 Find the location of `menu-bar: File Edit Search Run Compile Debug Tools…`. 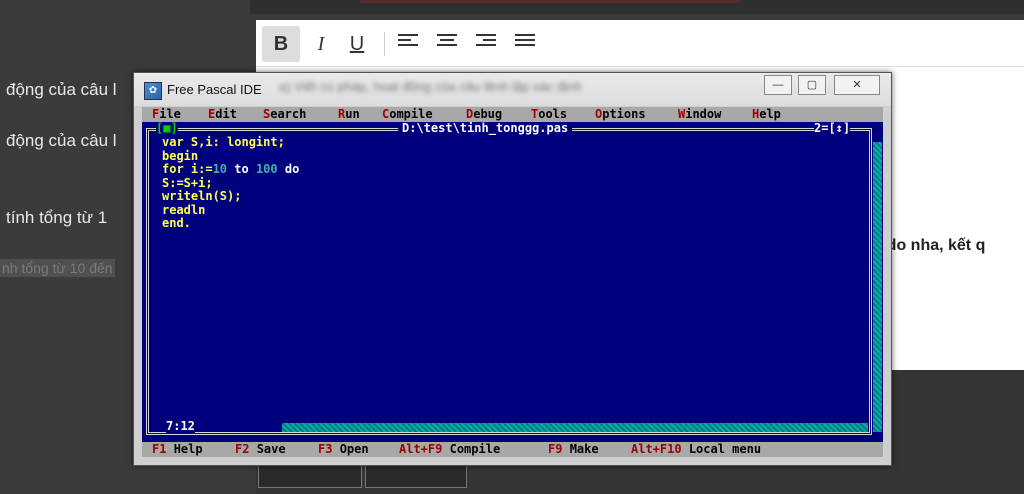

menu-bar: File Edit Search Run Compile Debug Tools… is located at coordinates (512, 114).